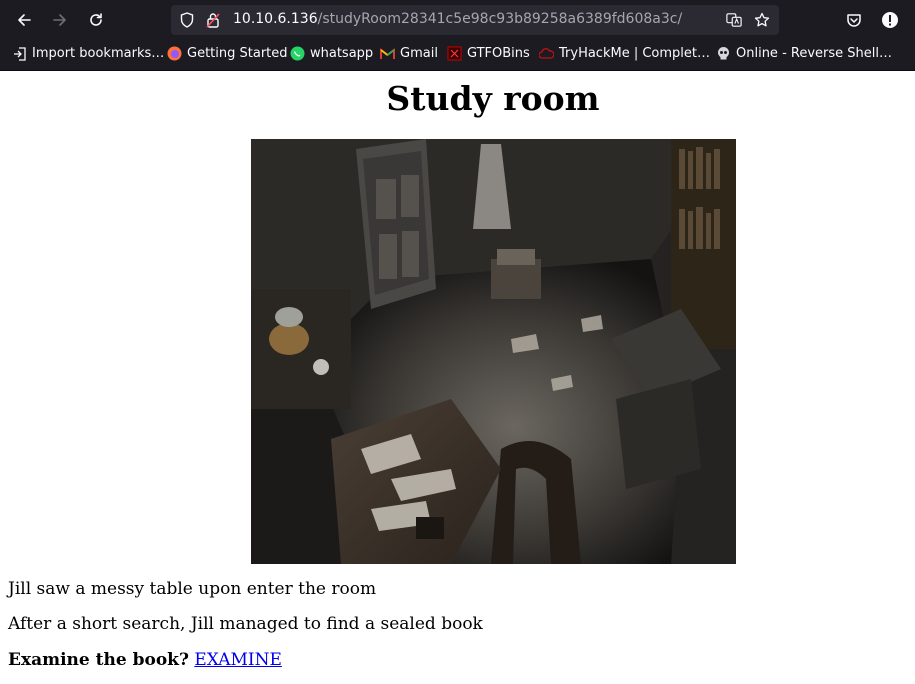 The height and width of the screenshot is (684, 915). I want to click on info-icon, so click(890, 20).